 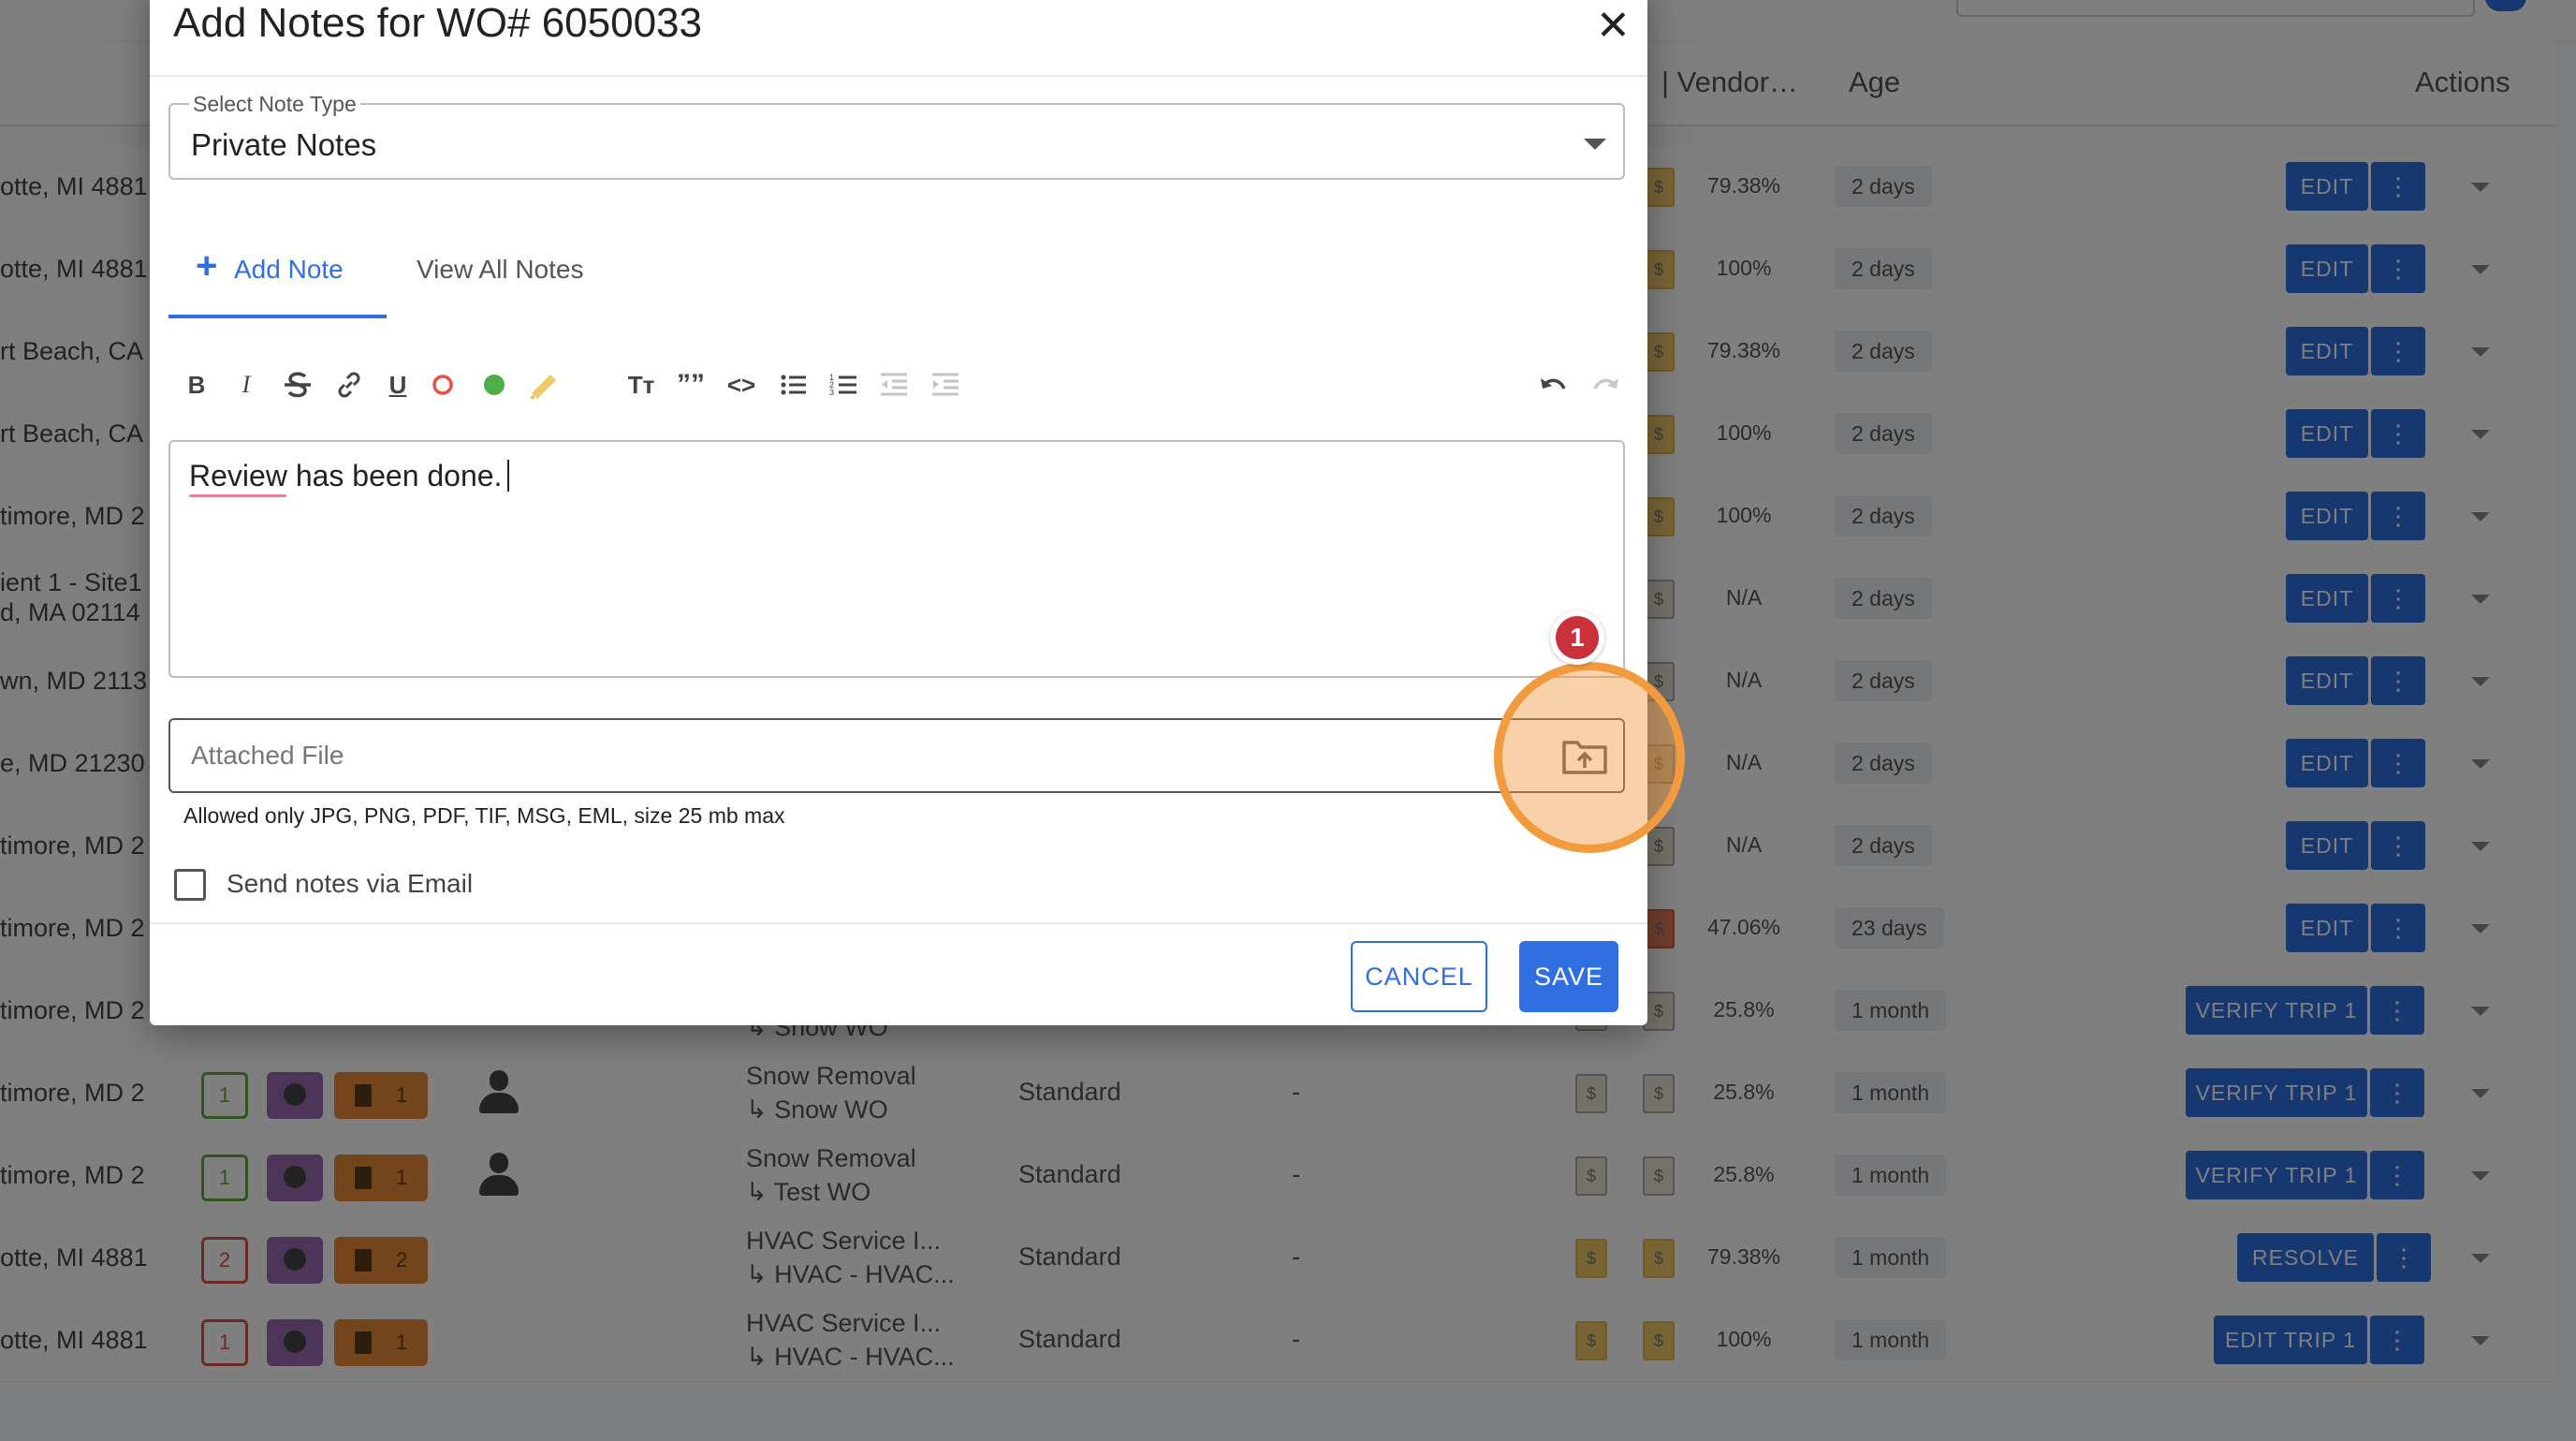 What do you see at coordinates (896, 559) in the screenshot?
I see `note-editor: Review has been done.` at bounding box center [896, 559].